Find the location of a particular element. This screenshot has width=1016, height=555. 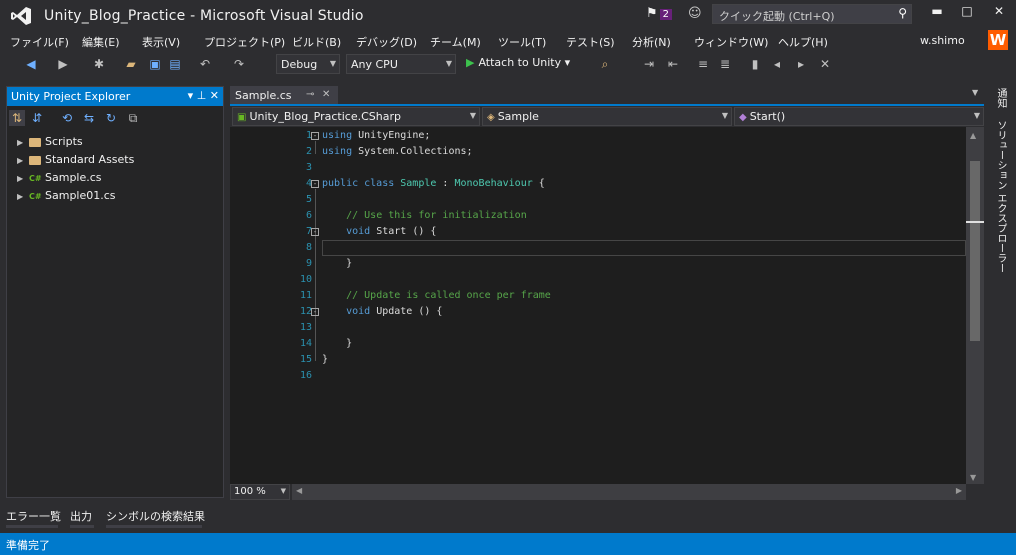

panel-close-icon: ✕ is located at coordinates (214, 95).